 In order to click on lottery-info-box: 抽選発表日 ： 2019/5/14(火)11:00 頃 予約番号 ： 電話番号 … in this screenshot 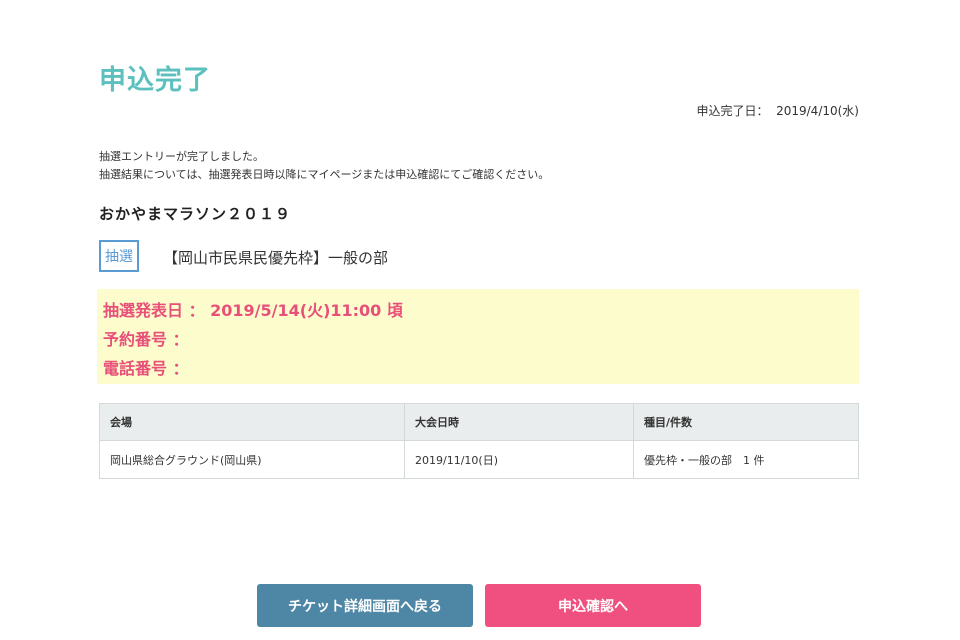, I will do `click(478, 336)`.